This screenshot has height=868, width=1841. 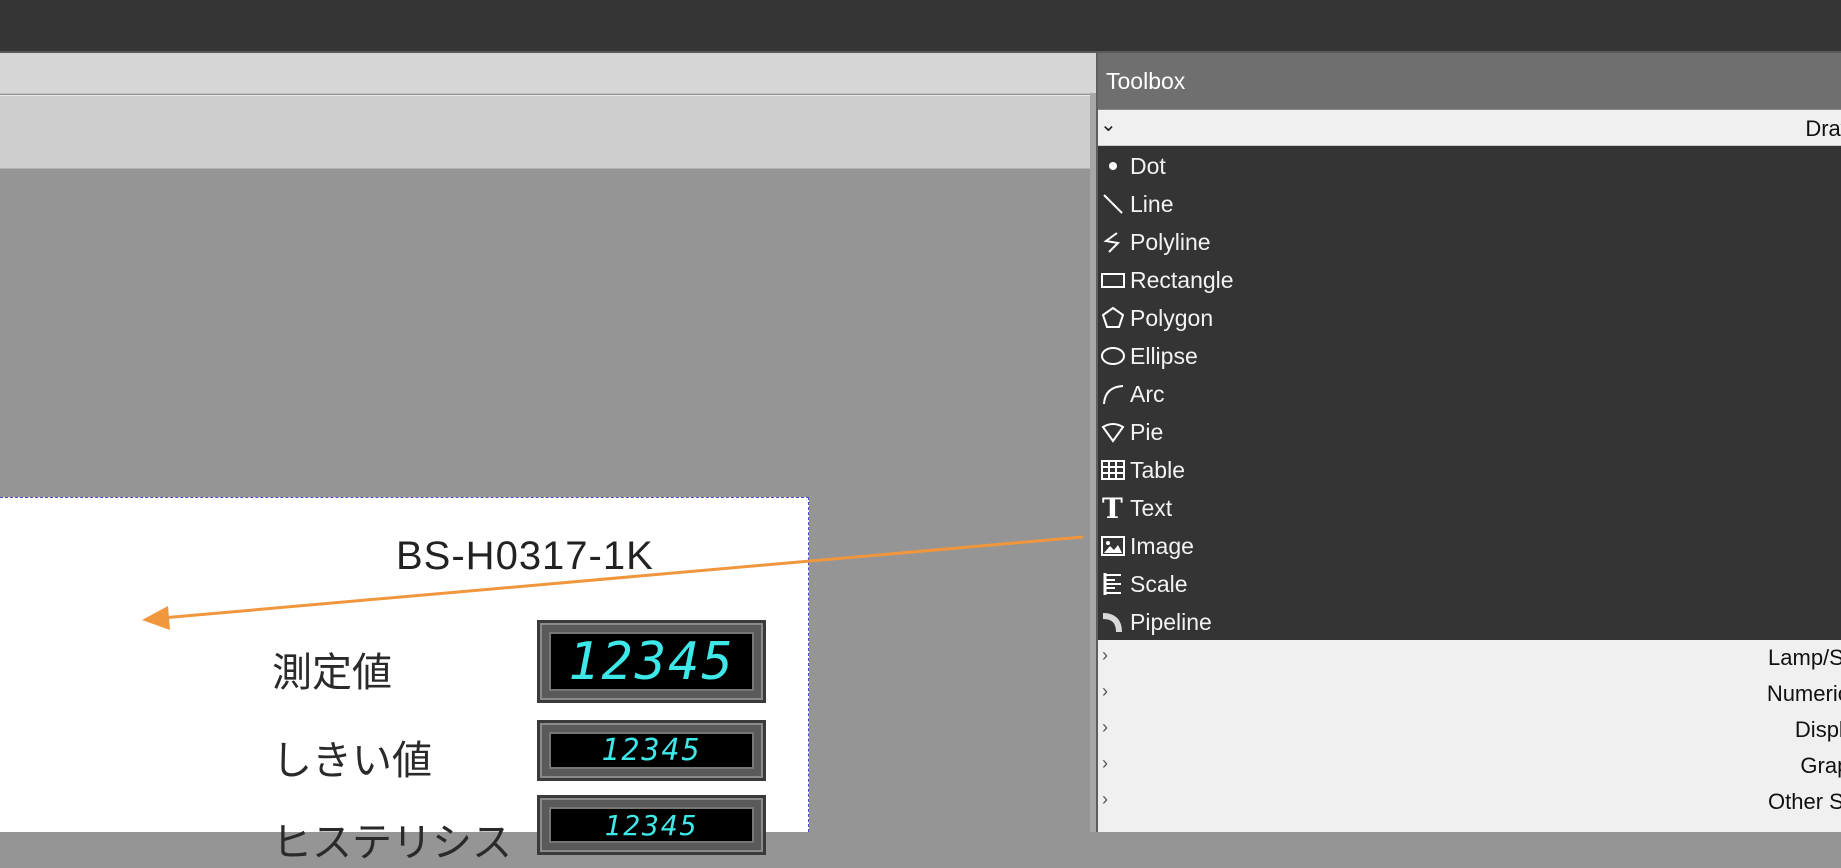 I want to click on tool-label: Polygon, so click(x=1172, y=317).